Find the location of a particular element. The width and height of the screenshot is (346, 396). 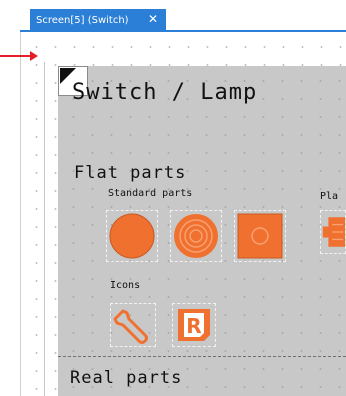

screen-title: Switch / Lamp is located at coordinates (165, 92).